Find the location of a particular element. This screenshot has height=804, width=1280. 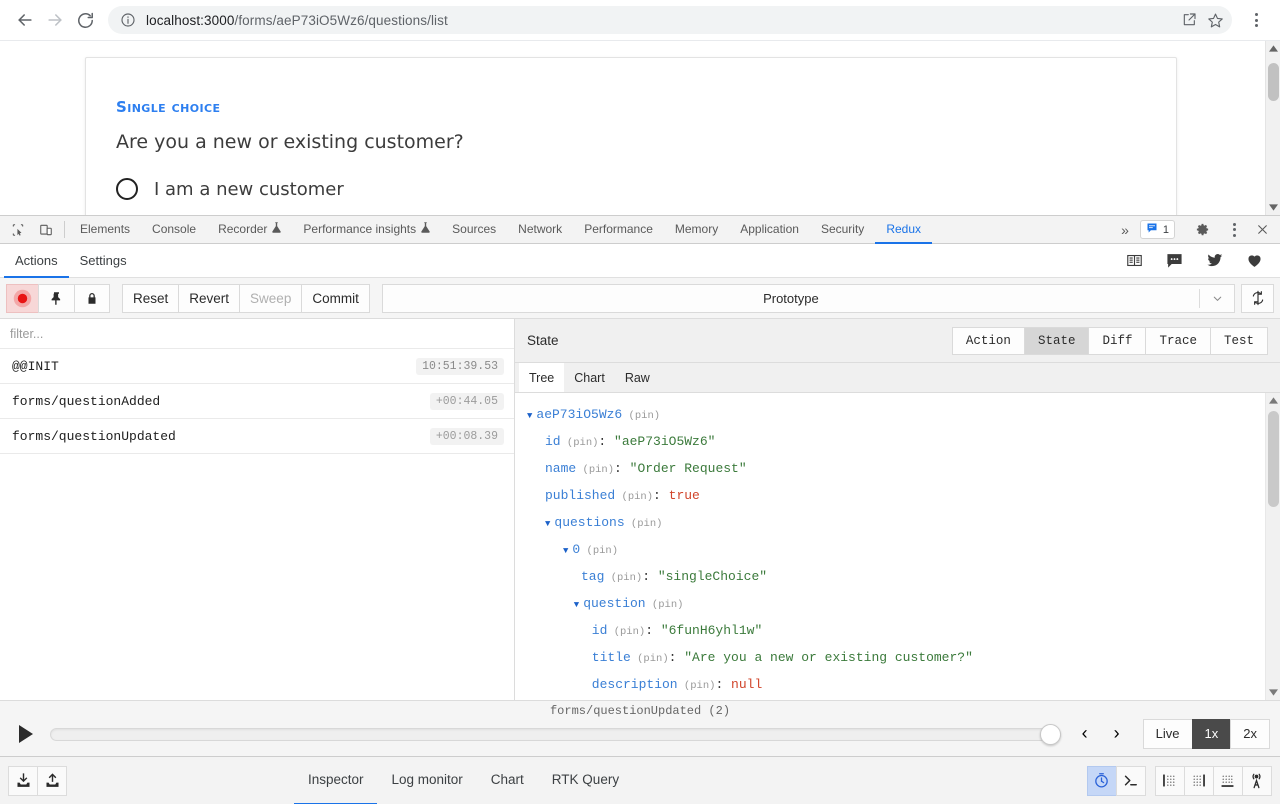

devtools-menu-icon is located at coordinates (1234, 230).